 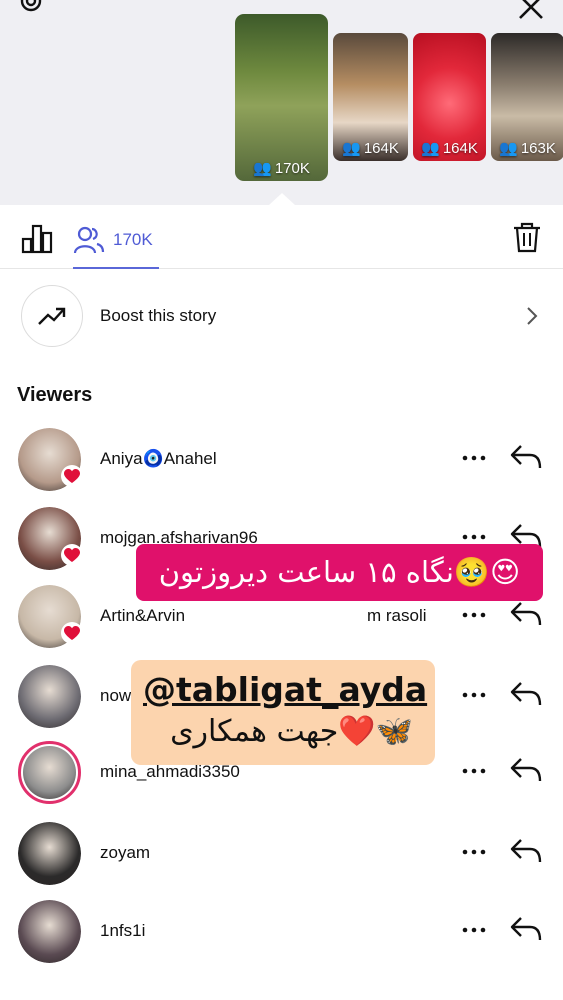 I want to click on trending-up-icon, so click(x=52, y=316).